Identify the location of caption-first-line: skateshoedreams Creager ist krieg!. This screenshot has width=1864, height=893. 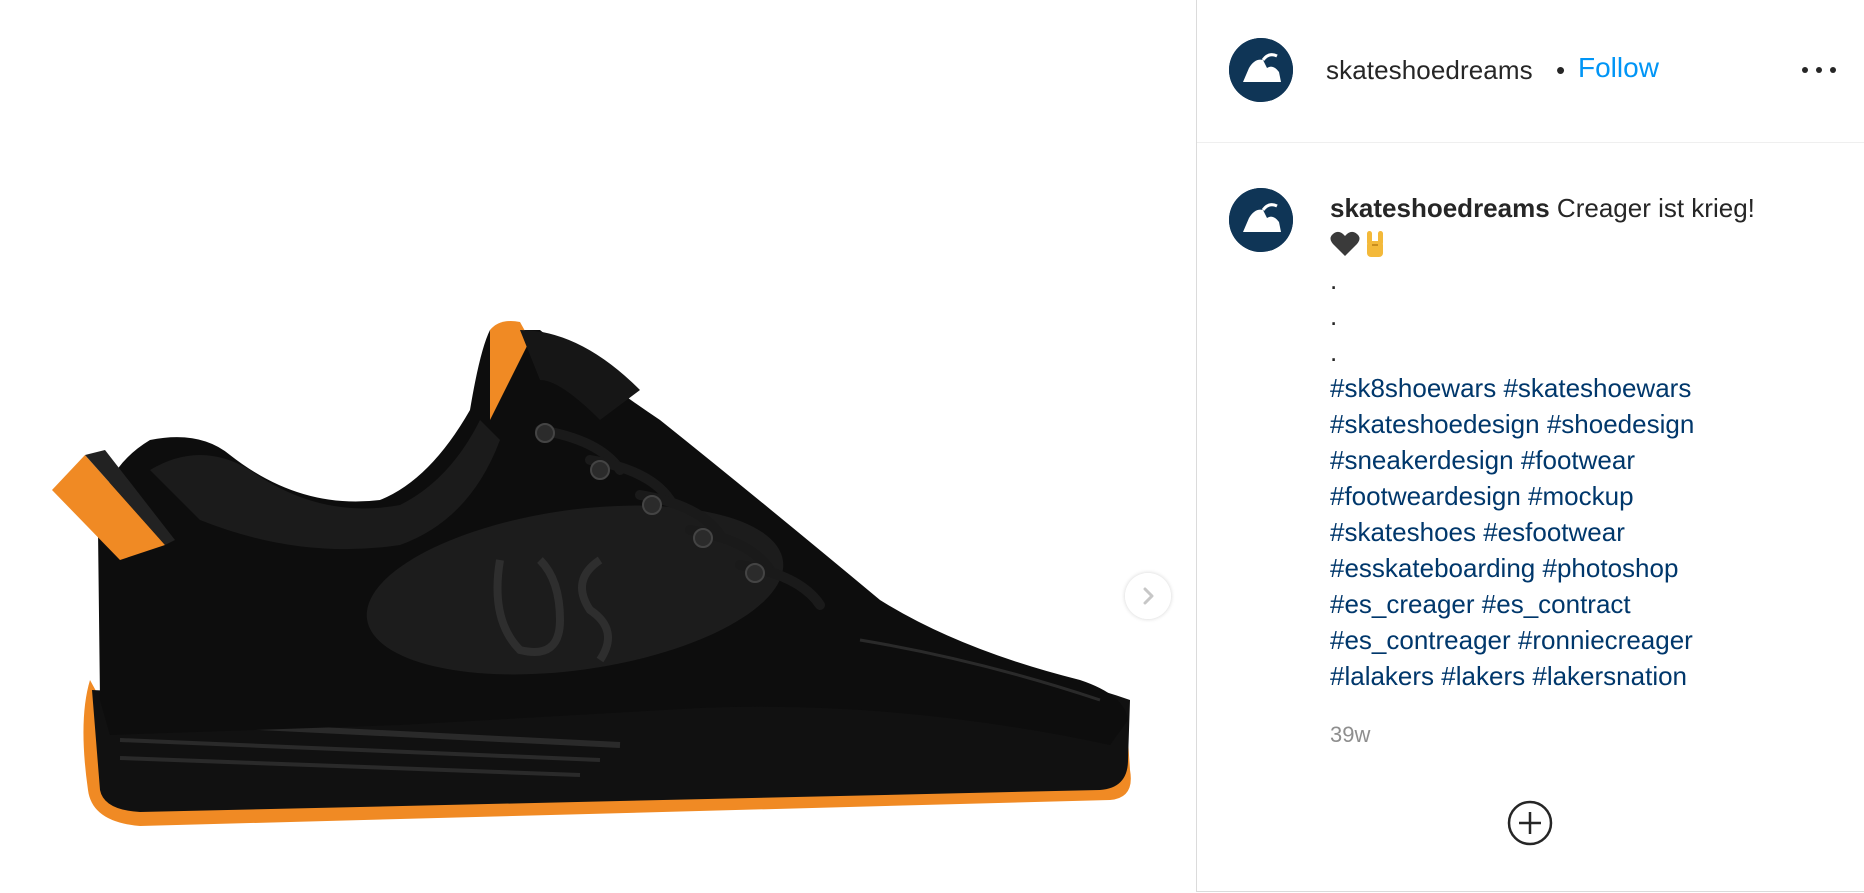
(1580, 208).